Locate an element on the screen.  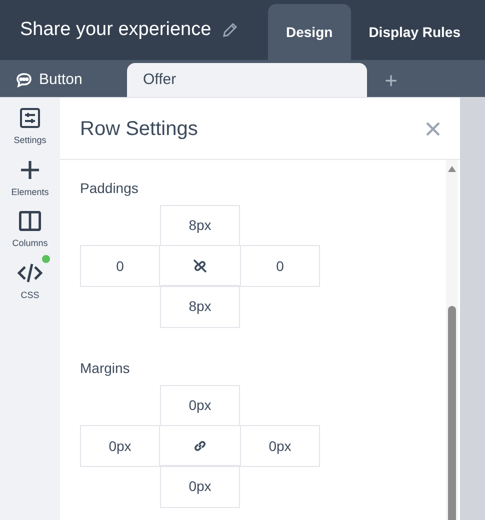
sliders-icon is located at coordinates (30, 118).